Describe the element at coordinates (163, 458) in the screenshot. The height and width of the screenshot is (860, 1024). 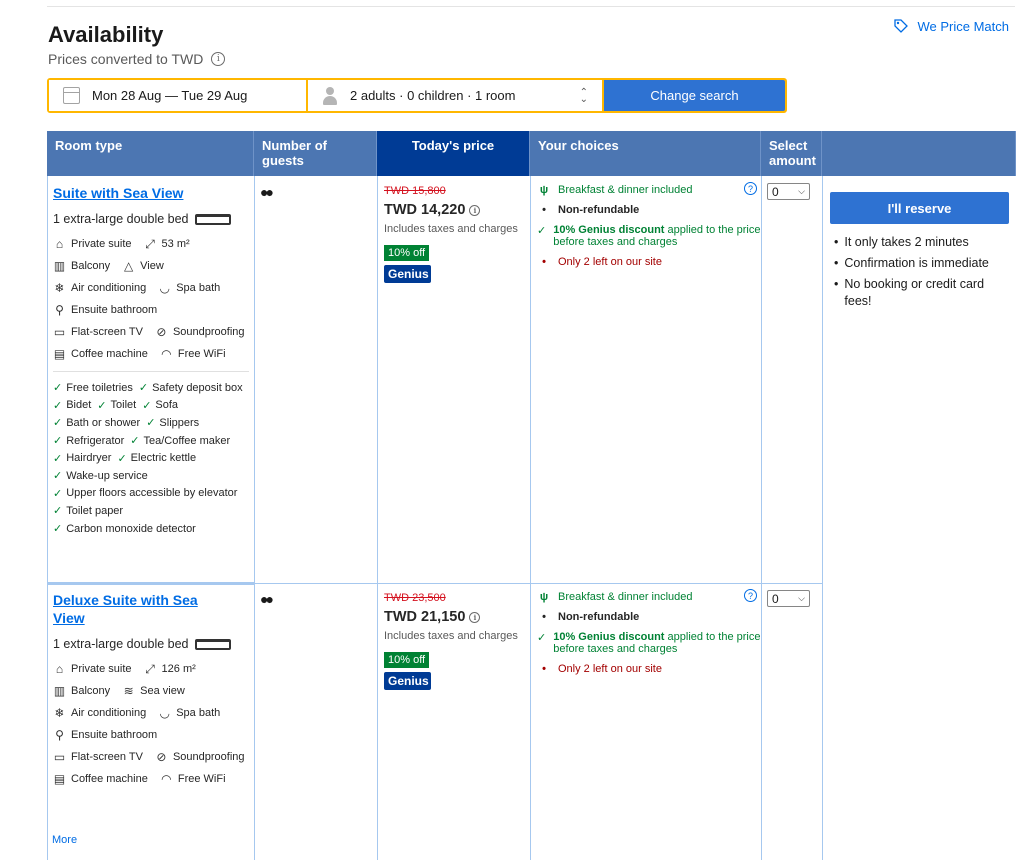
I see `amenity-label: Electric kettle` at that location.